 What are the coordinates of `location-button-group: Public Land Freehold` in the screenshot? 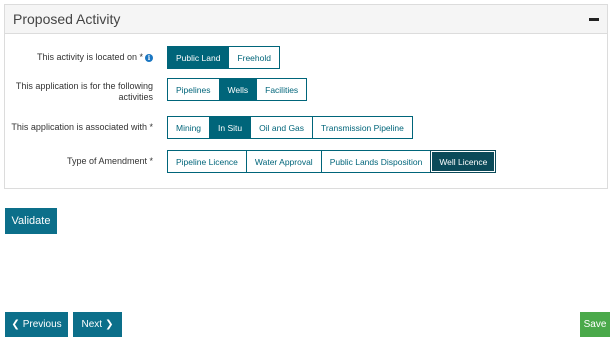 It's located at (223, 57).